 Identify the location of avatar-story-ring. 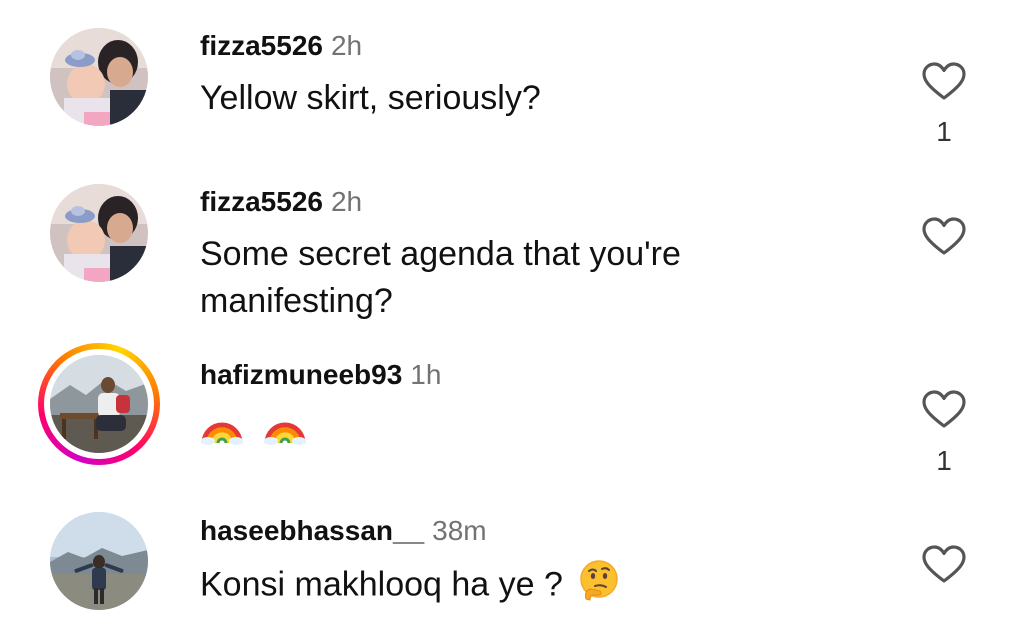
(99, 404).